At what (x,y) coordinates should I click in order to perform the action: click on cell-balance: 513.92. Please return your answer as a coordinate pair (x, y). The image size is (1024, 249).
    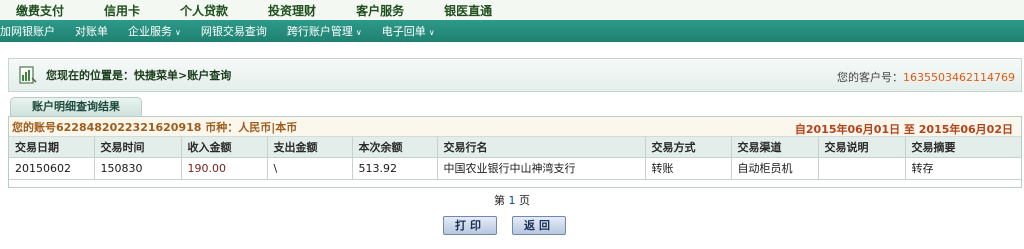
    Looking at the image, I should click on (395, 168).